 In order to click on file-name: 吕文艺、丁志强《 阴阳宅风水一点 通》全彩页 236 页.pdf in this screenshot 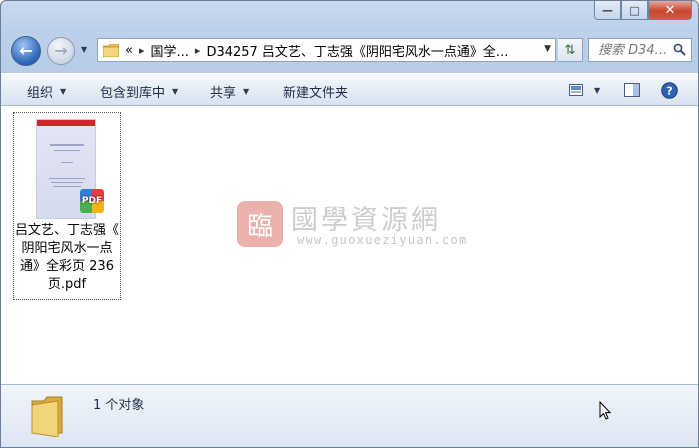, I will do `click(67, 258)`.